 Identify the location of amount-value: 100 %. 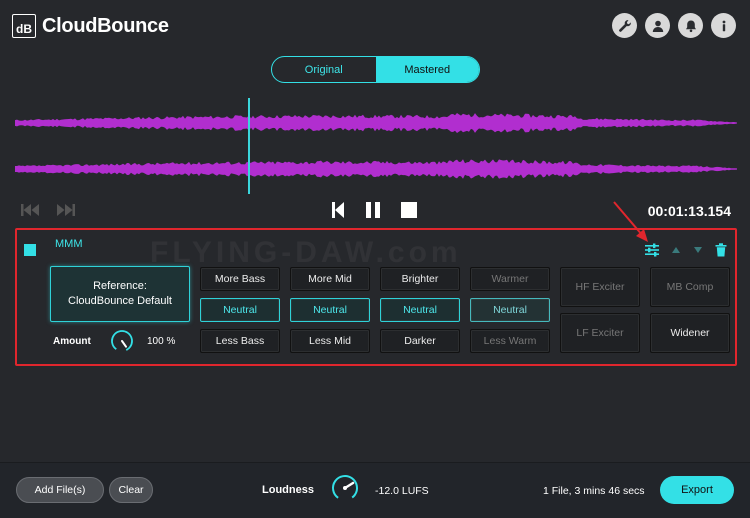
(161, 341).